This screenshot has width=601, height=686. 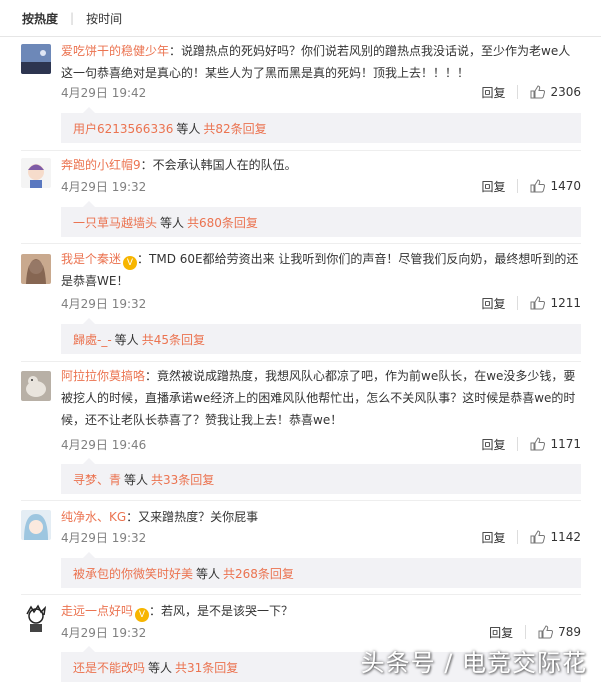 What do you see at coordinates (104, 92) in the screenshot?
I see `comment-time: 4月29日 19:42` at bounding box center [104, 92].